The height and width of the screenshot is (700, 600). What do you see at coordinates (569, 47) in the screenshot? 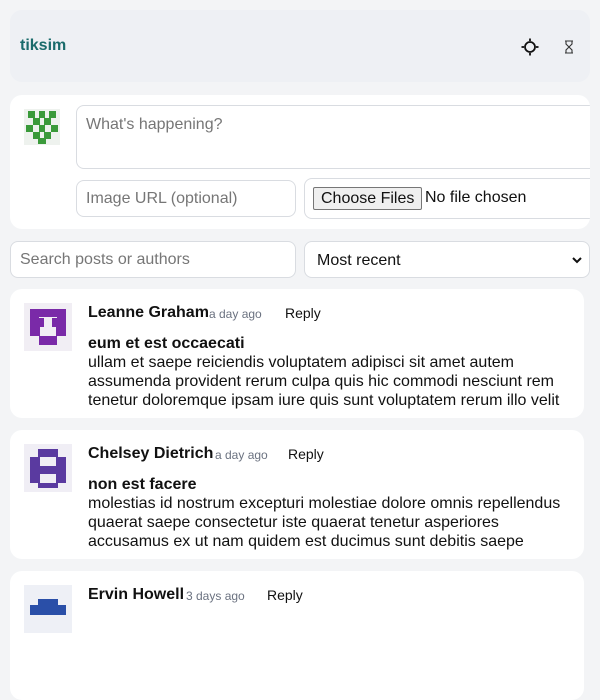
I see `hourglass-icon` at bounding box center [569, 47].